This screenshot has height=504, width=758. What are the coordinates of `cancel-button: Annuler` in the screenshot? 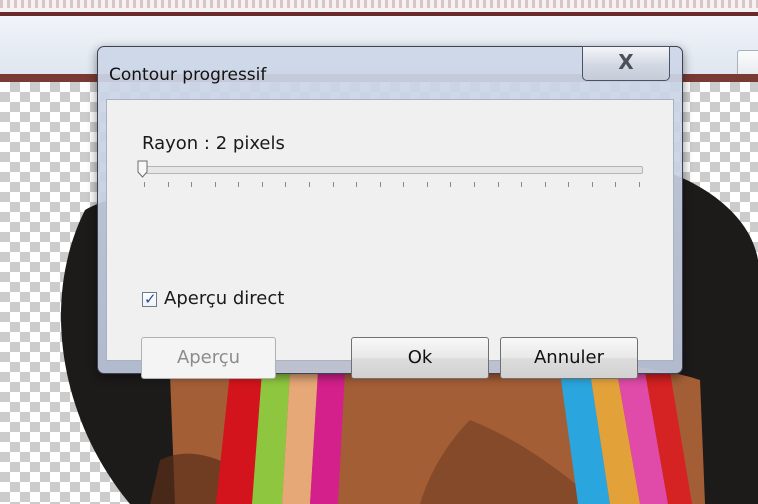 It's located at (569, 358).